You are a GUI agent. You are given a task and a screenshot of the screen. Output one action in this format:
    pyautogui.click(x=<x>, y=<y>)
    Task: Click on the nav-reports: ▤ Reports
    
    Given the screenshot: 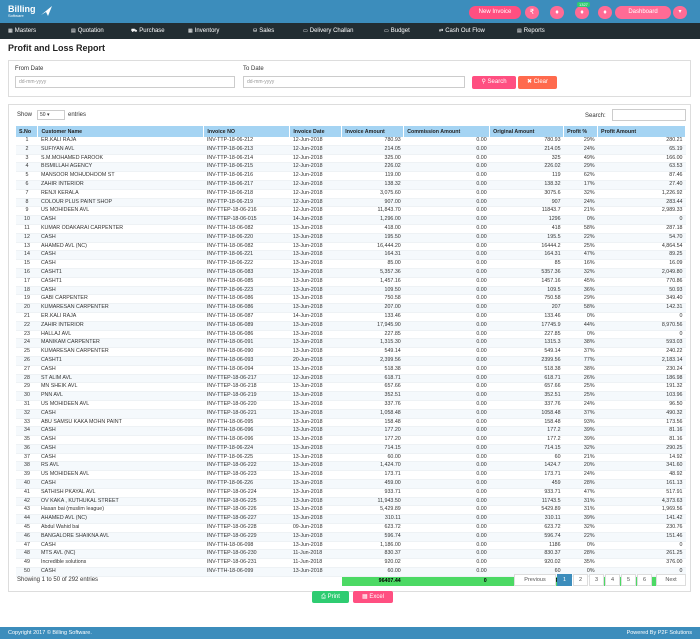 What is the action you would take?
    pyautogui.click(x=531, y=31)
    